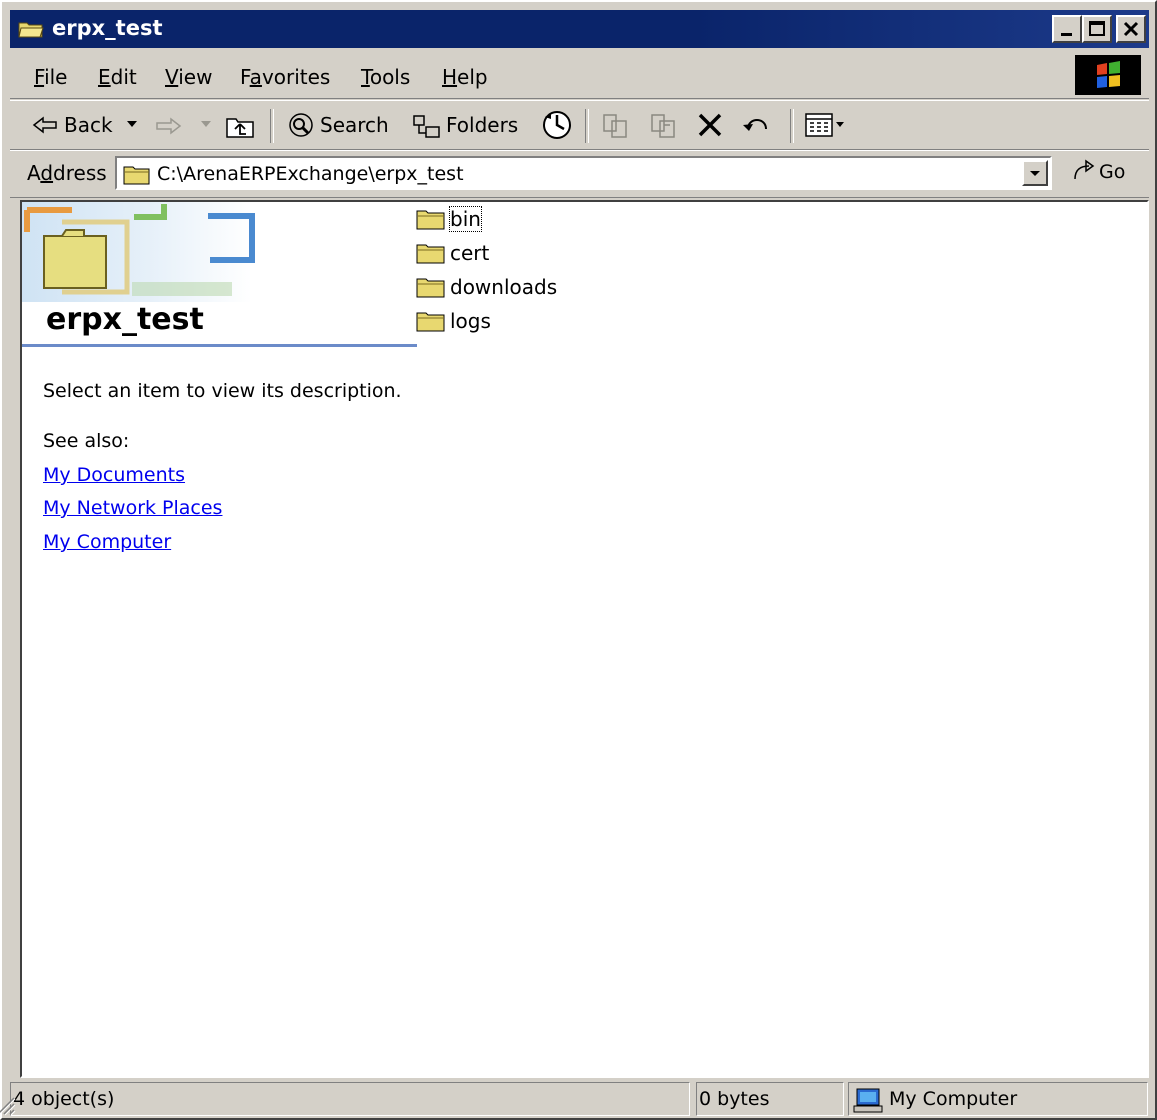 The image size is (1157, 1120). What do you see at coordinates (107, 28) in the screenshot?
I see `window-title: erpx_test` at bounding box center [107, 28].